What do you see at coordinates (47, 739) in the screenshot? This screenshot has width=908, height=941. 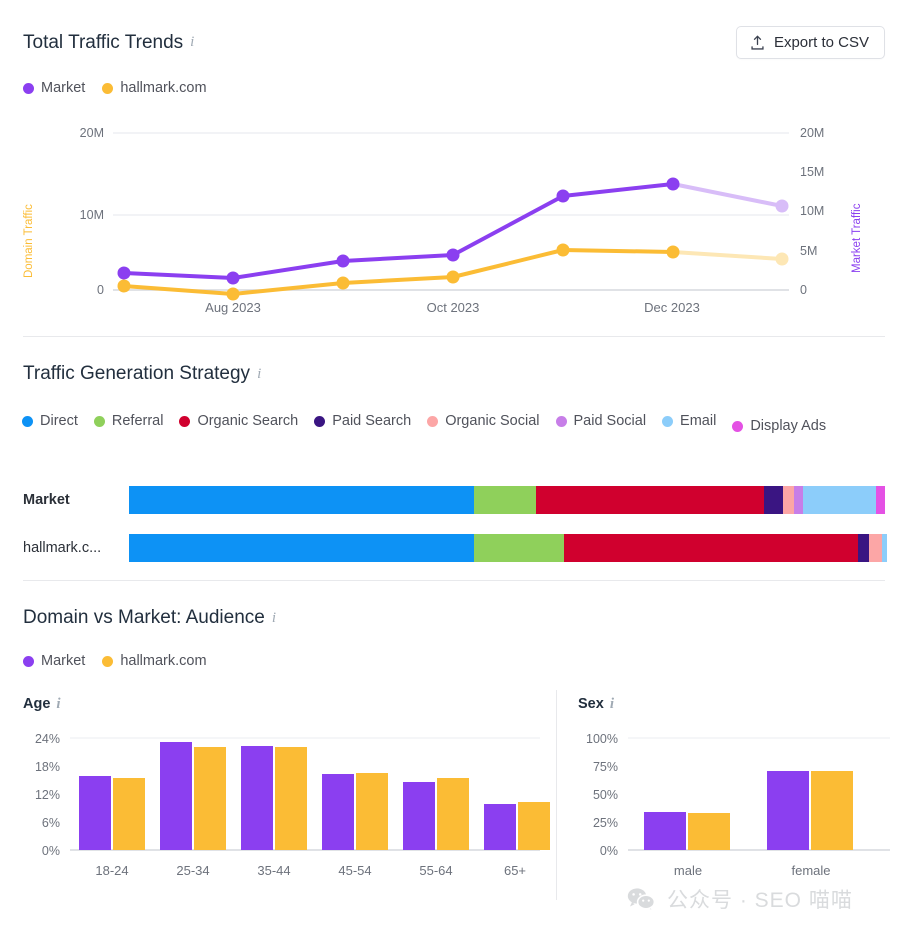 I see `svg-text: 24%` at bounding box center [47, 739].